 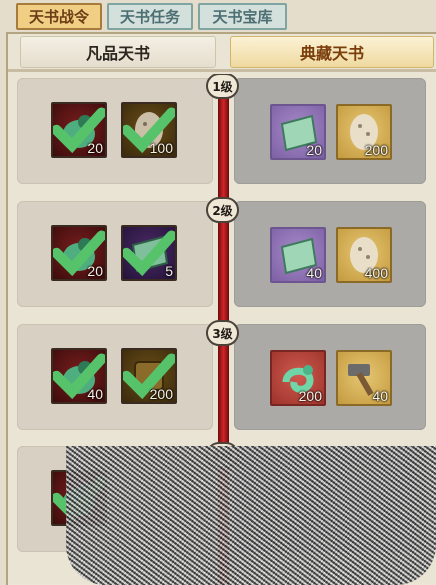 What do you see at coordinates (330, 377) in the screenshot?
I see `premium-reward-row-3: 200 40` at bounding box center [330, 377].